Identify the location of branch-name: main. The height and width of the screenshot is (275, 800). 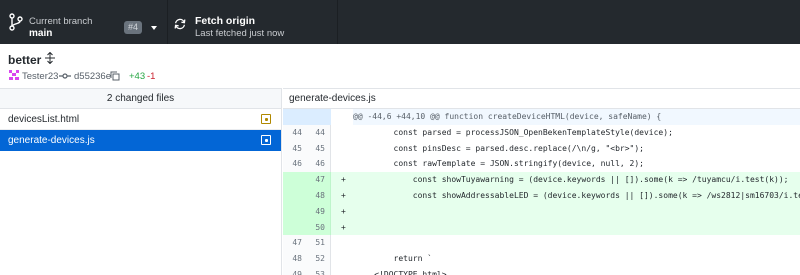
(41, 33).